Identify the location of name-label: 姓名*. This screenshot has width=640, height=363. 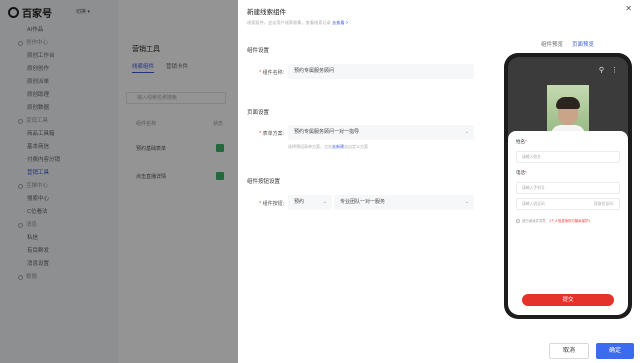
(521, 141).